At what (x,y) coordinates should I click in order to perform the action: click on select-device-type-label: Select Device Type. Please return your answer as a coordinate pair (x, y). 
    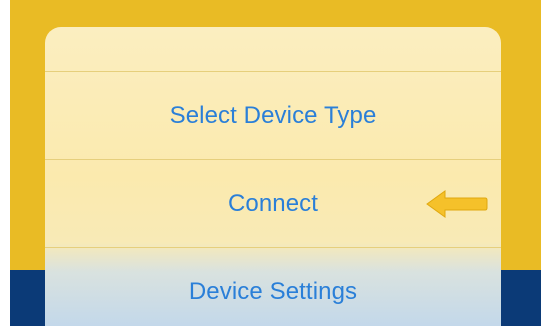
    Looking at the image, I should click on (273, 115).